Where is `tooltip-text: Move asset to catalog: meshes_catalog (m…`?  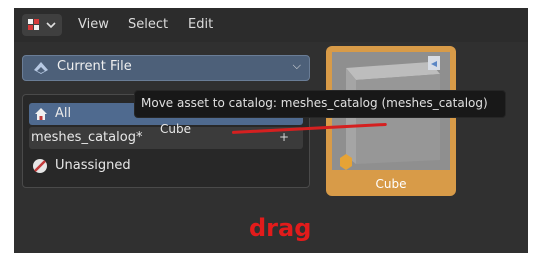 tooltip-text: Move asset to catalog: meshes_catalog (m… is located at coordinates (314, 103).